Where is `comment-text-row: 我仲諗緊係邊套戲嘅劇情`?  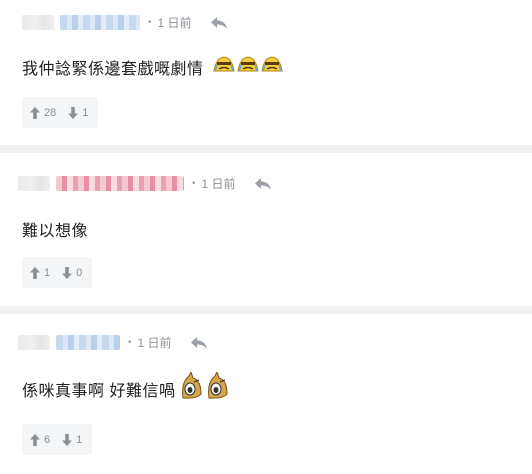 comment-text-row: 我仲諗緊係邊套戲嘅劇情 is located at coordinates (153, 66).